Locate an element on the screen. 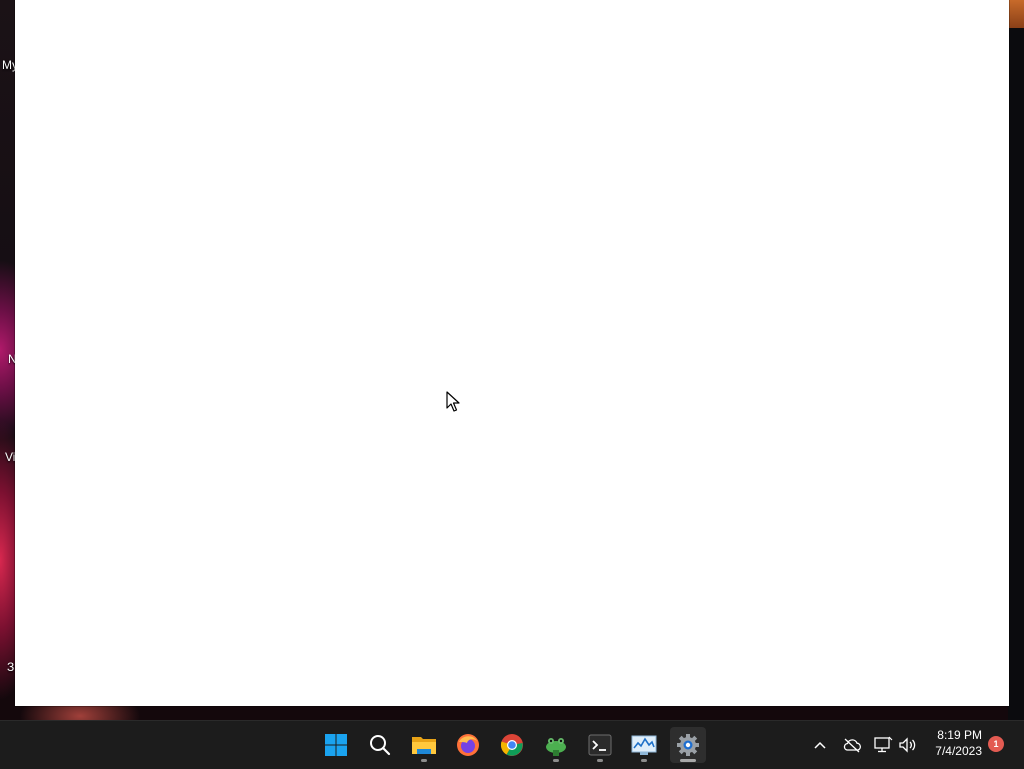  windows-logo-icon is located at coordinates (336, 745).